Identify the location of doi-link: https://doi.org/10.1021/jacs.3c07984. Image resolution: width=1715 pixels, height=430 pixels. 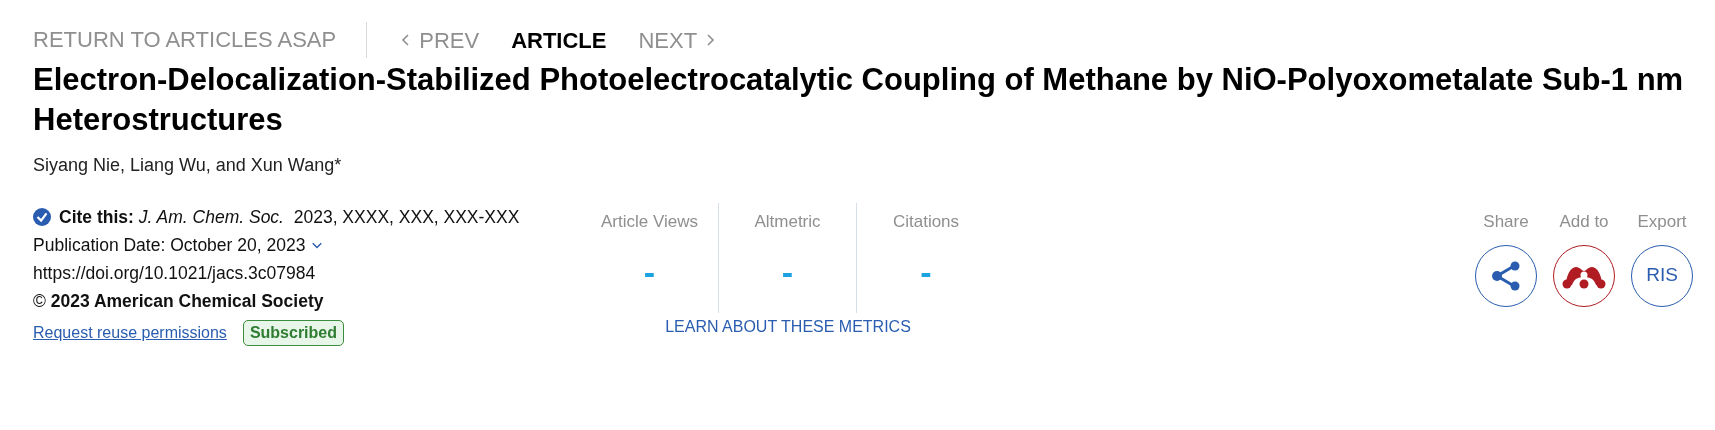
(310, 273).